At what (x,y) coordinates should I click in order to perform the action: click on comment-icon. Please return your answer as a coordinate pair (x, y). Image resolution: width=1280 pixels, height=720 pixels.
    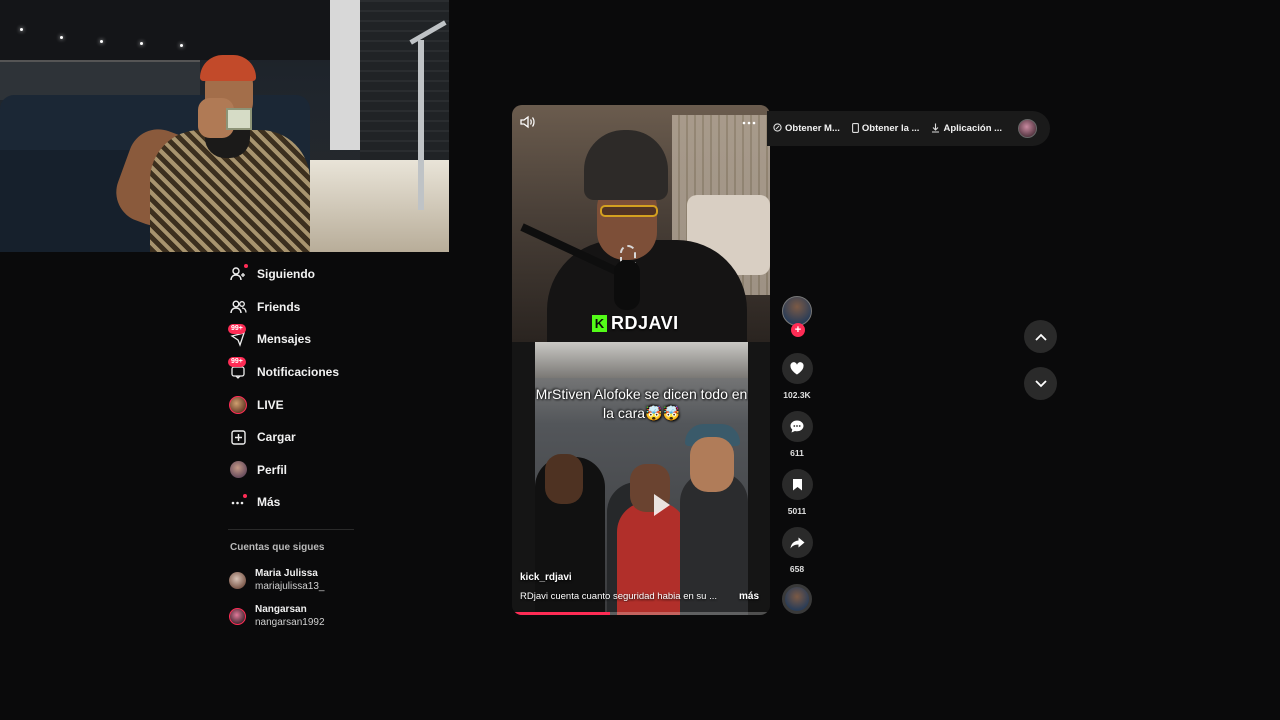
    Looking at the image, I should click on (797, 426).